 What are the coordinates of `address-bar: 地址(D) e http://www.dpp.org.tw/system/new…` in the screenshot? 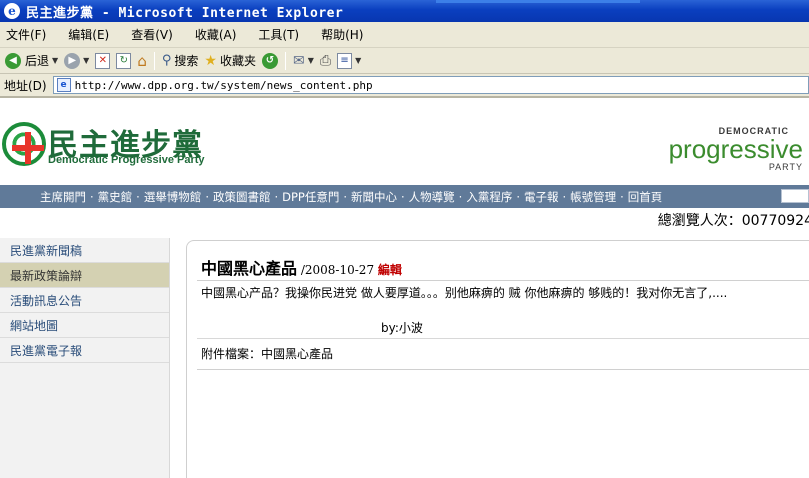 It's located at (404, 86).